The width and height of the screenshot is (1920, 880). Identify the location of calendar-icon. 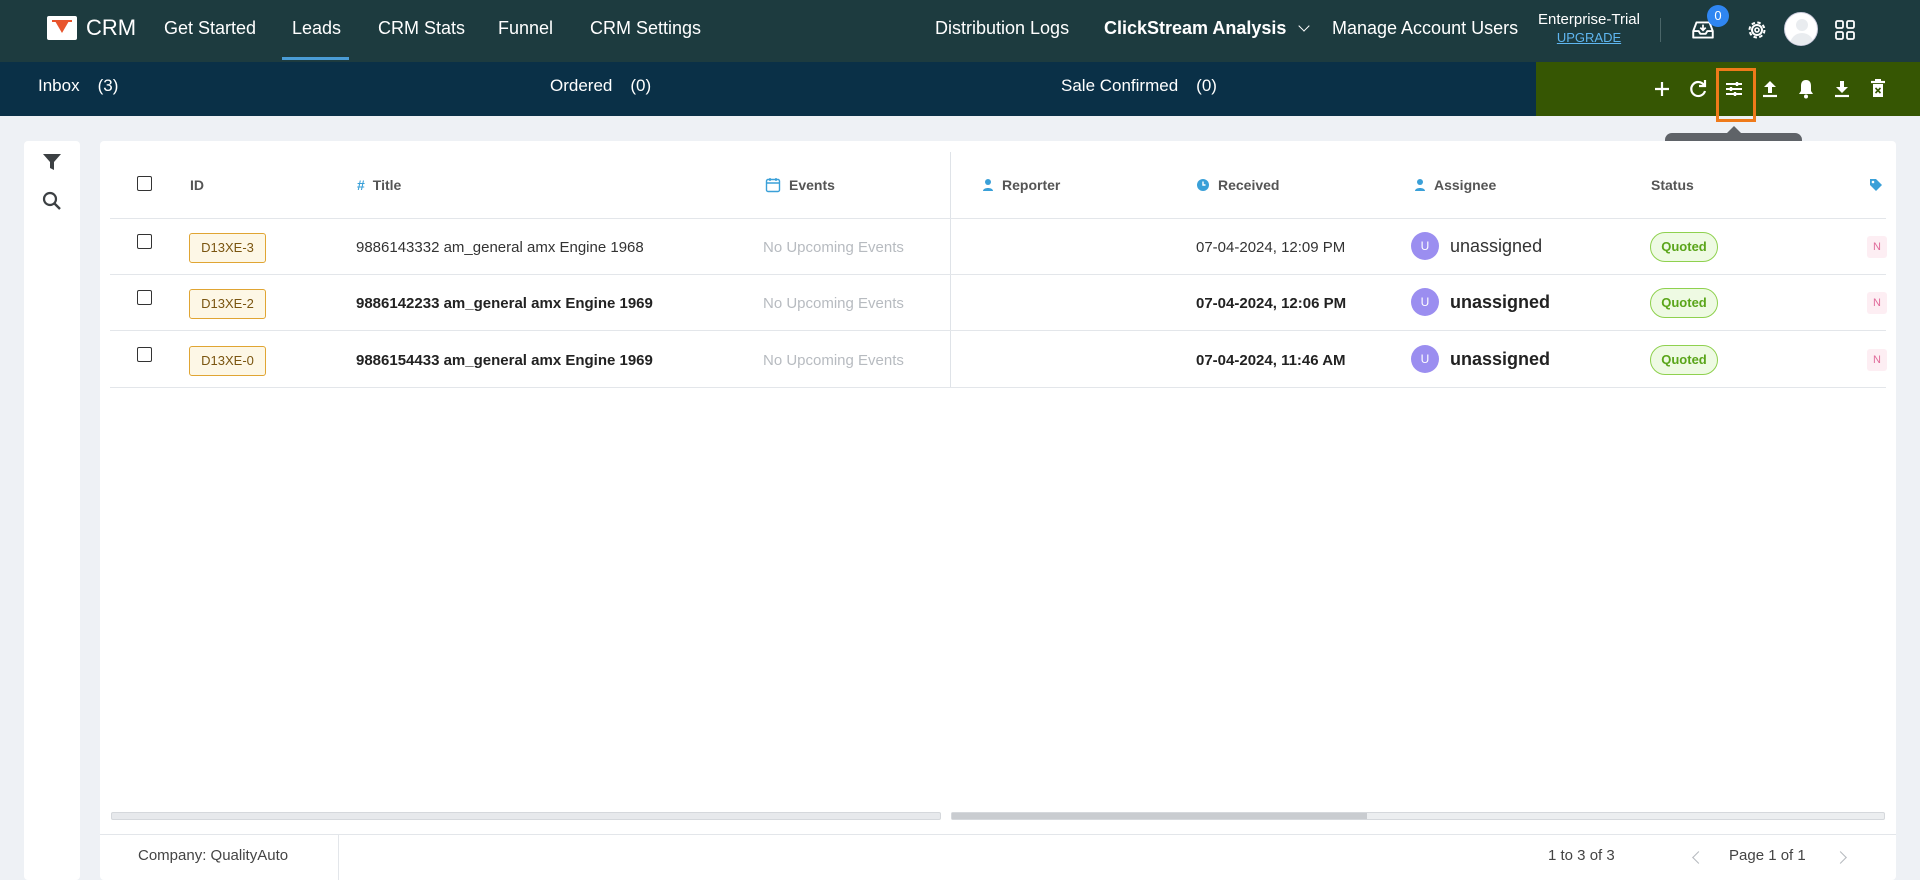
(773, 185).